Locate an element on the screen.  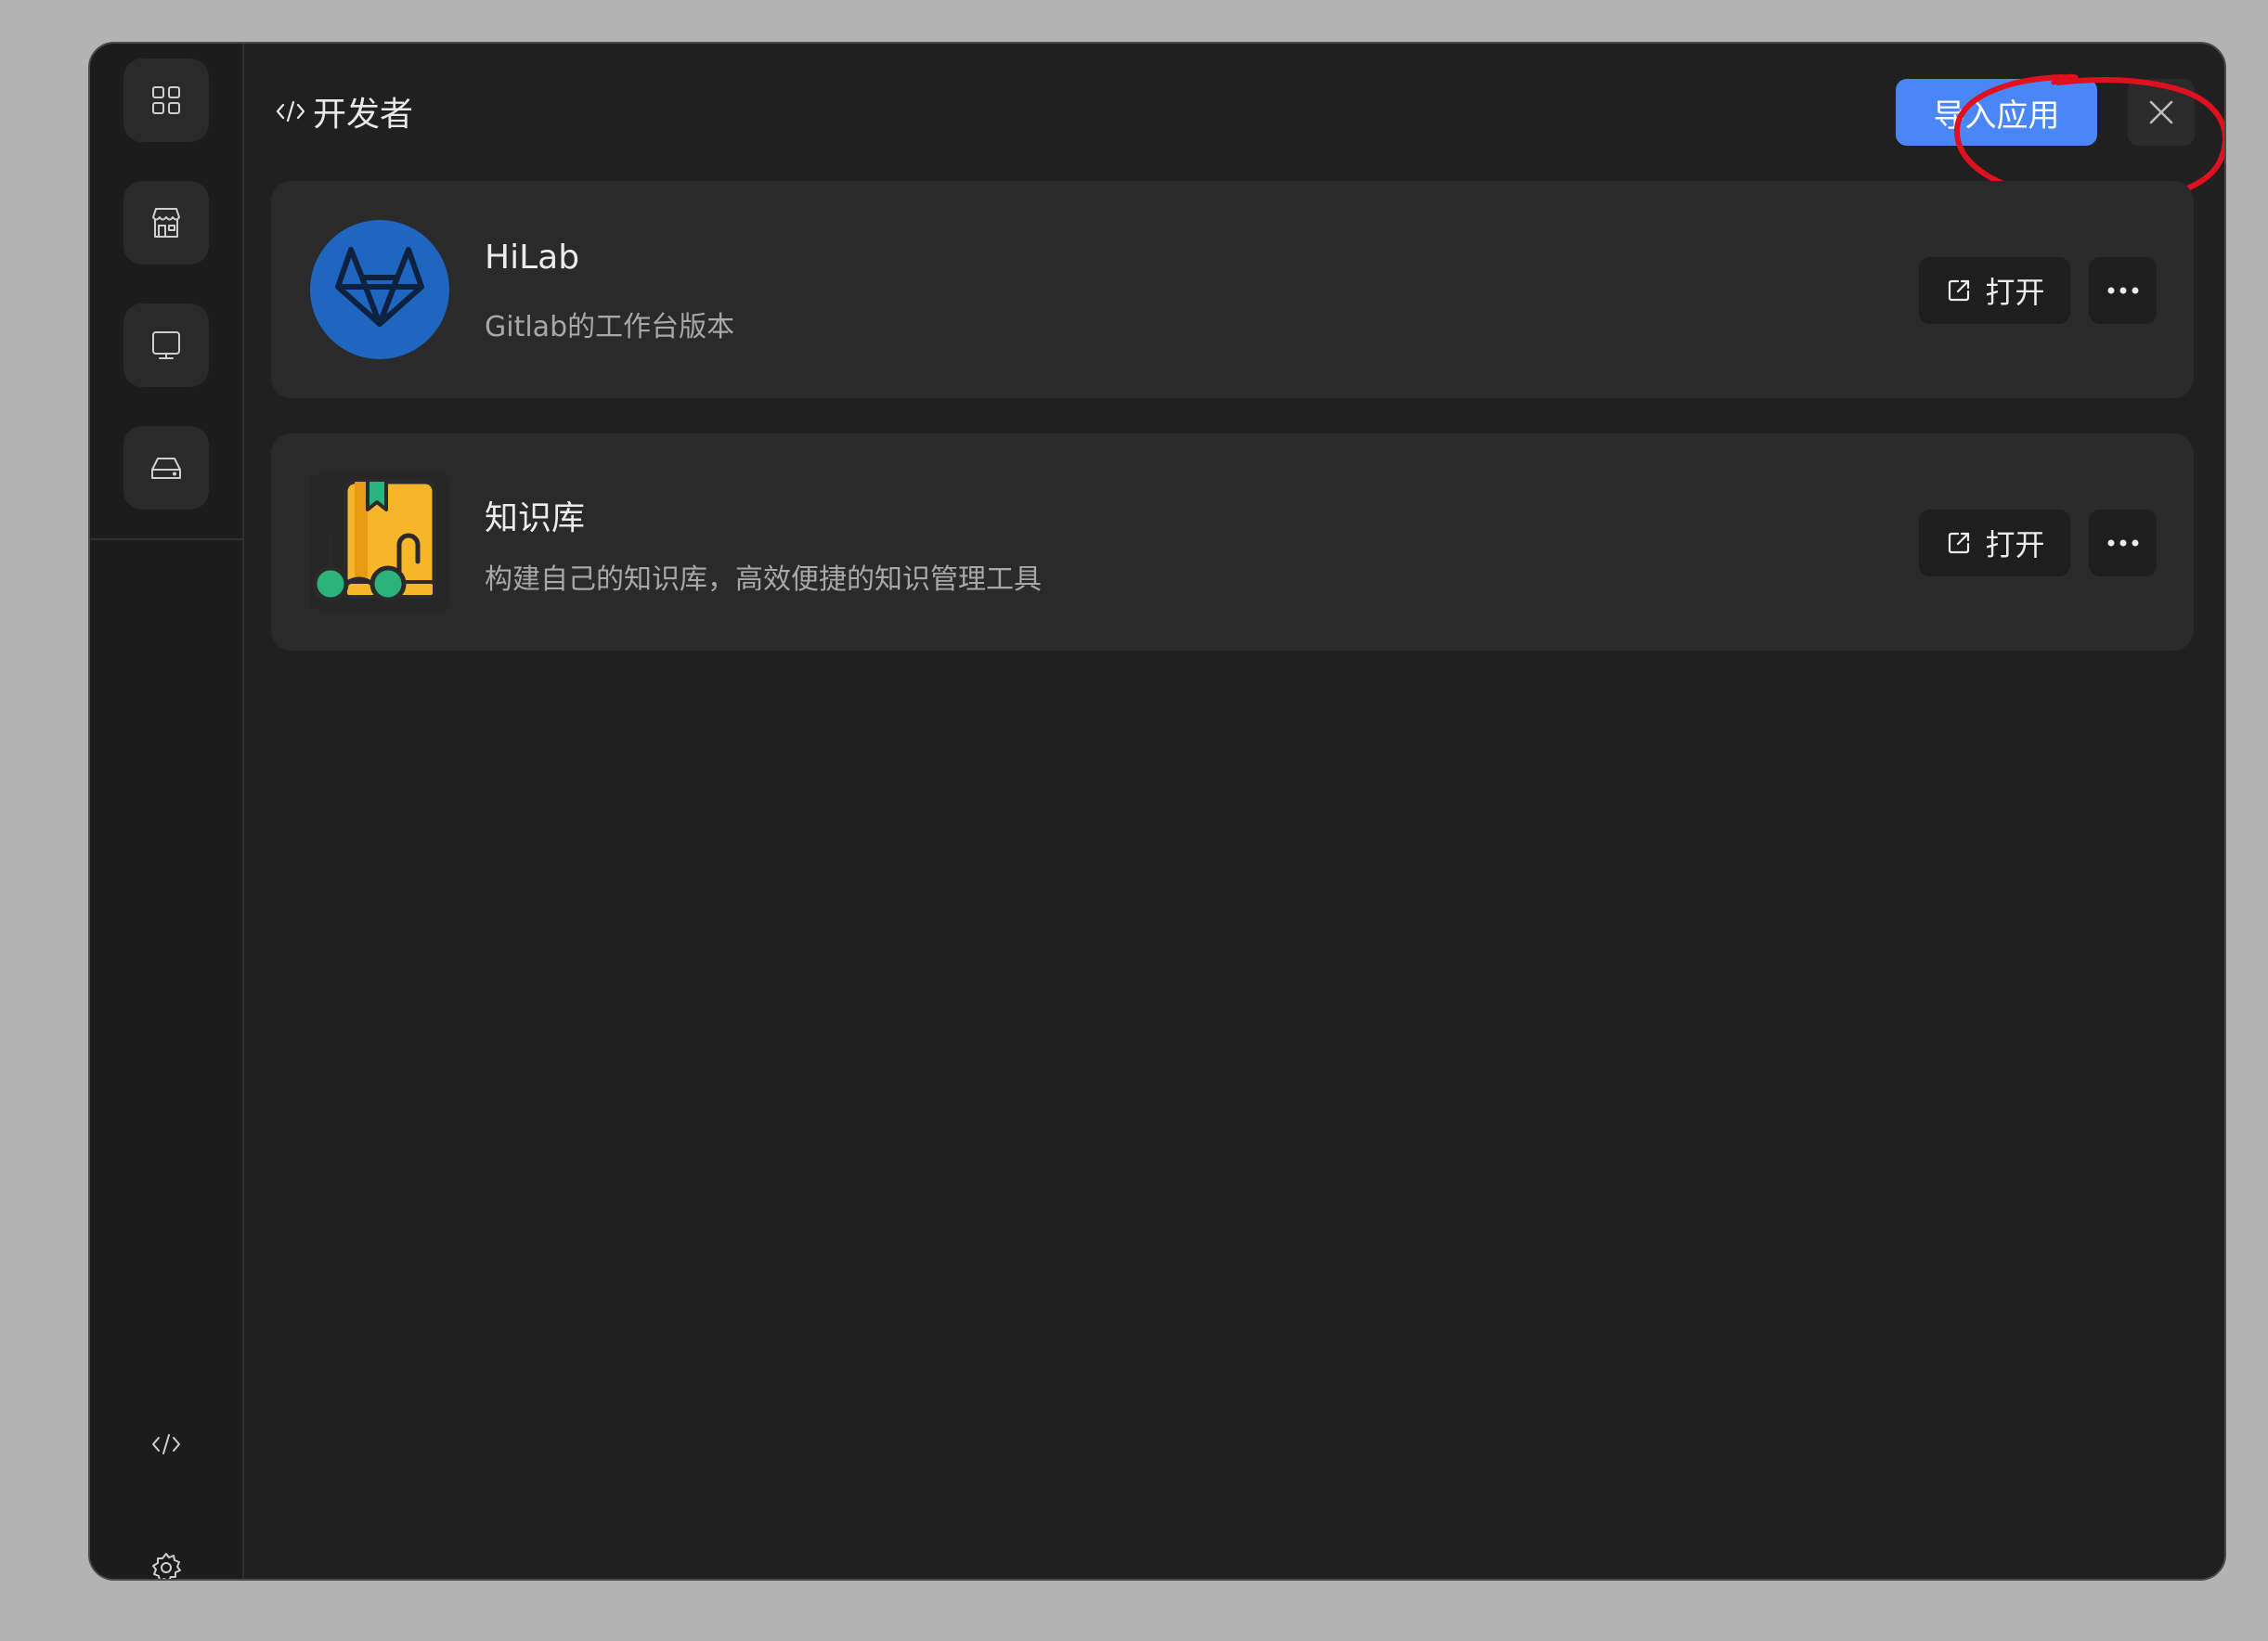
sidebar-divider is located at coordinates (167, 539).